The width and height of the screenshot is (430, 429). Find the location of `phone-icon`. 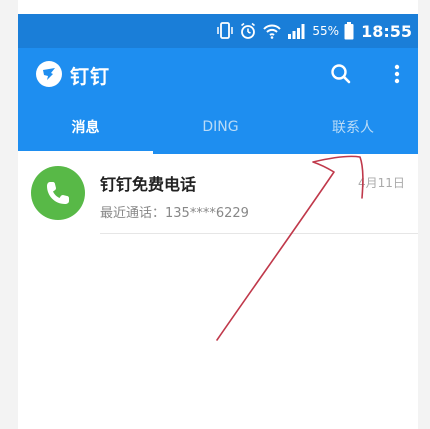

phone-icon is located at coordinates (58, 193).